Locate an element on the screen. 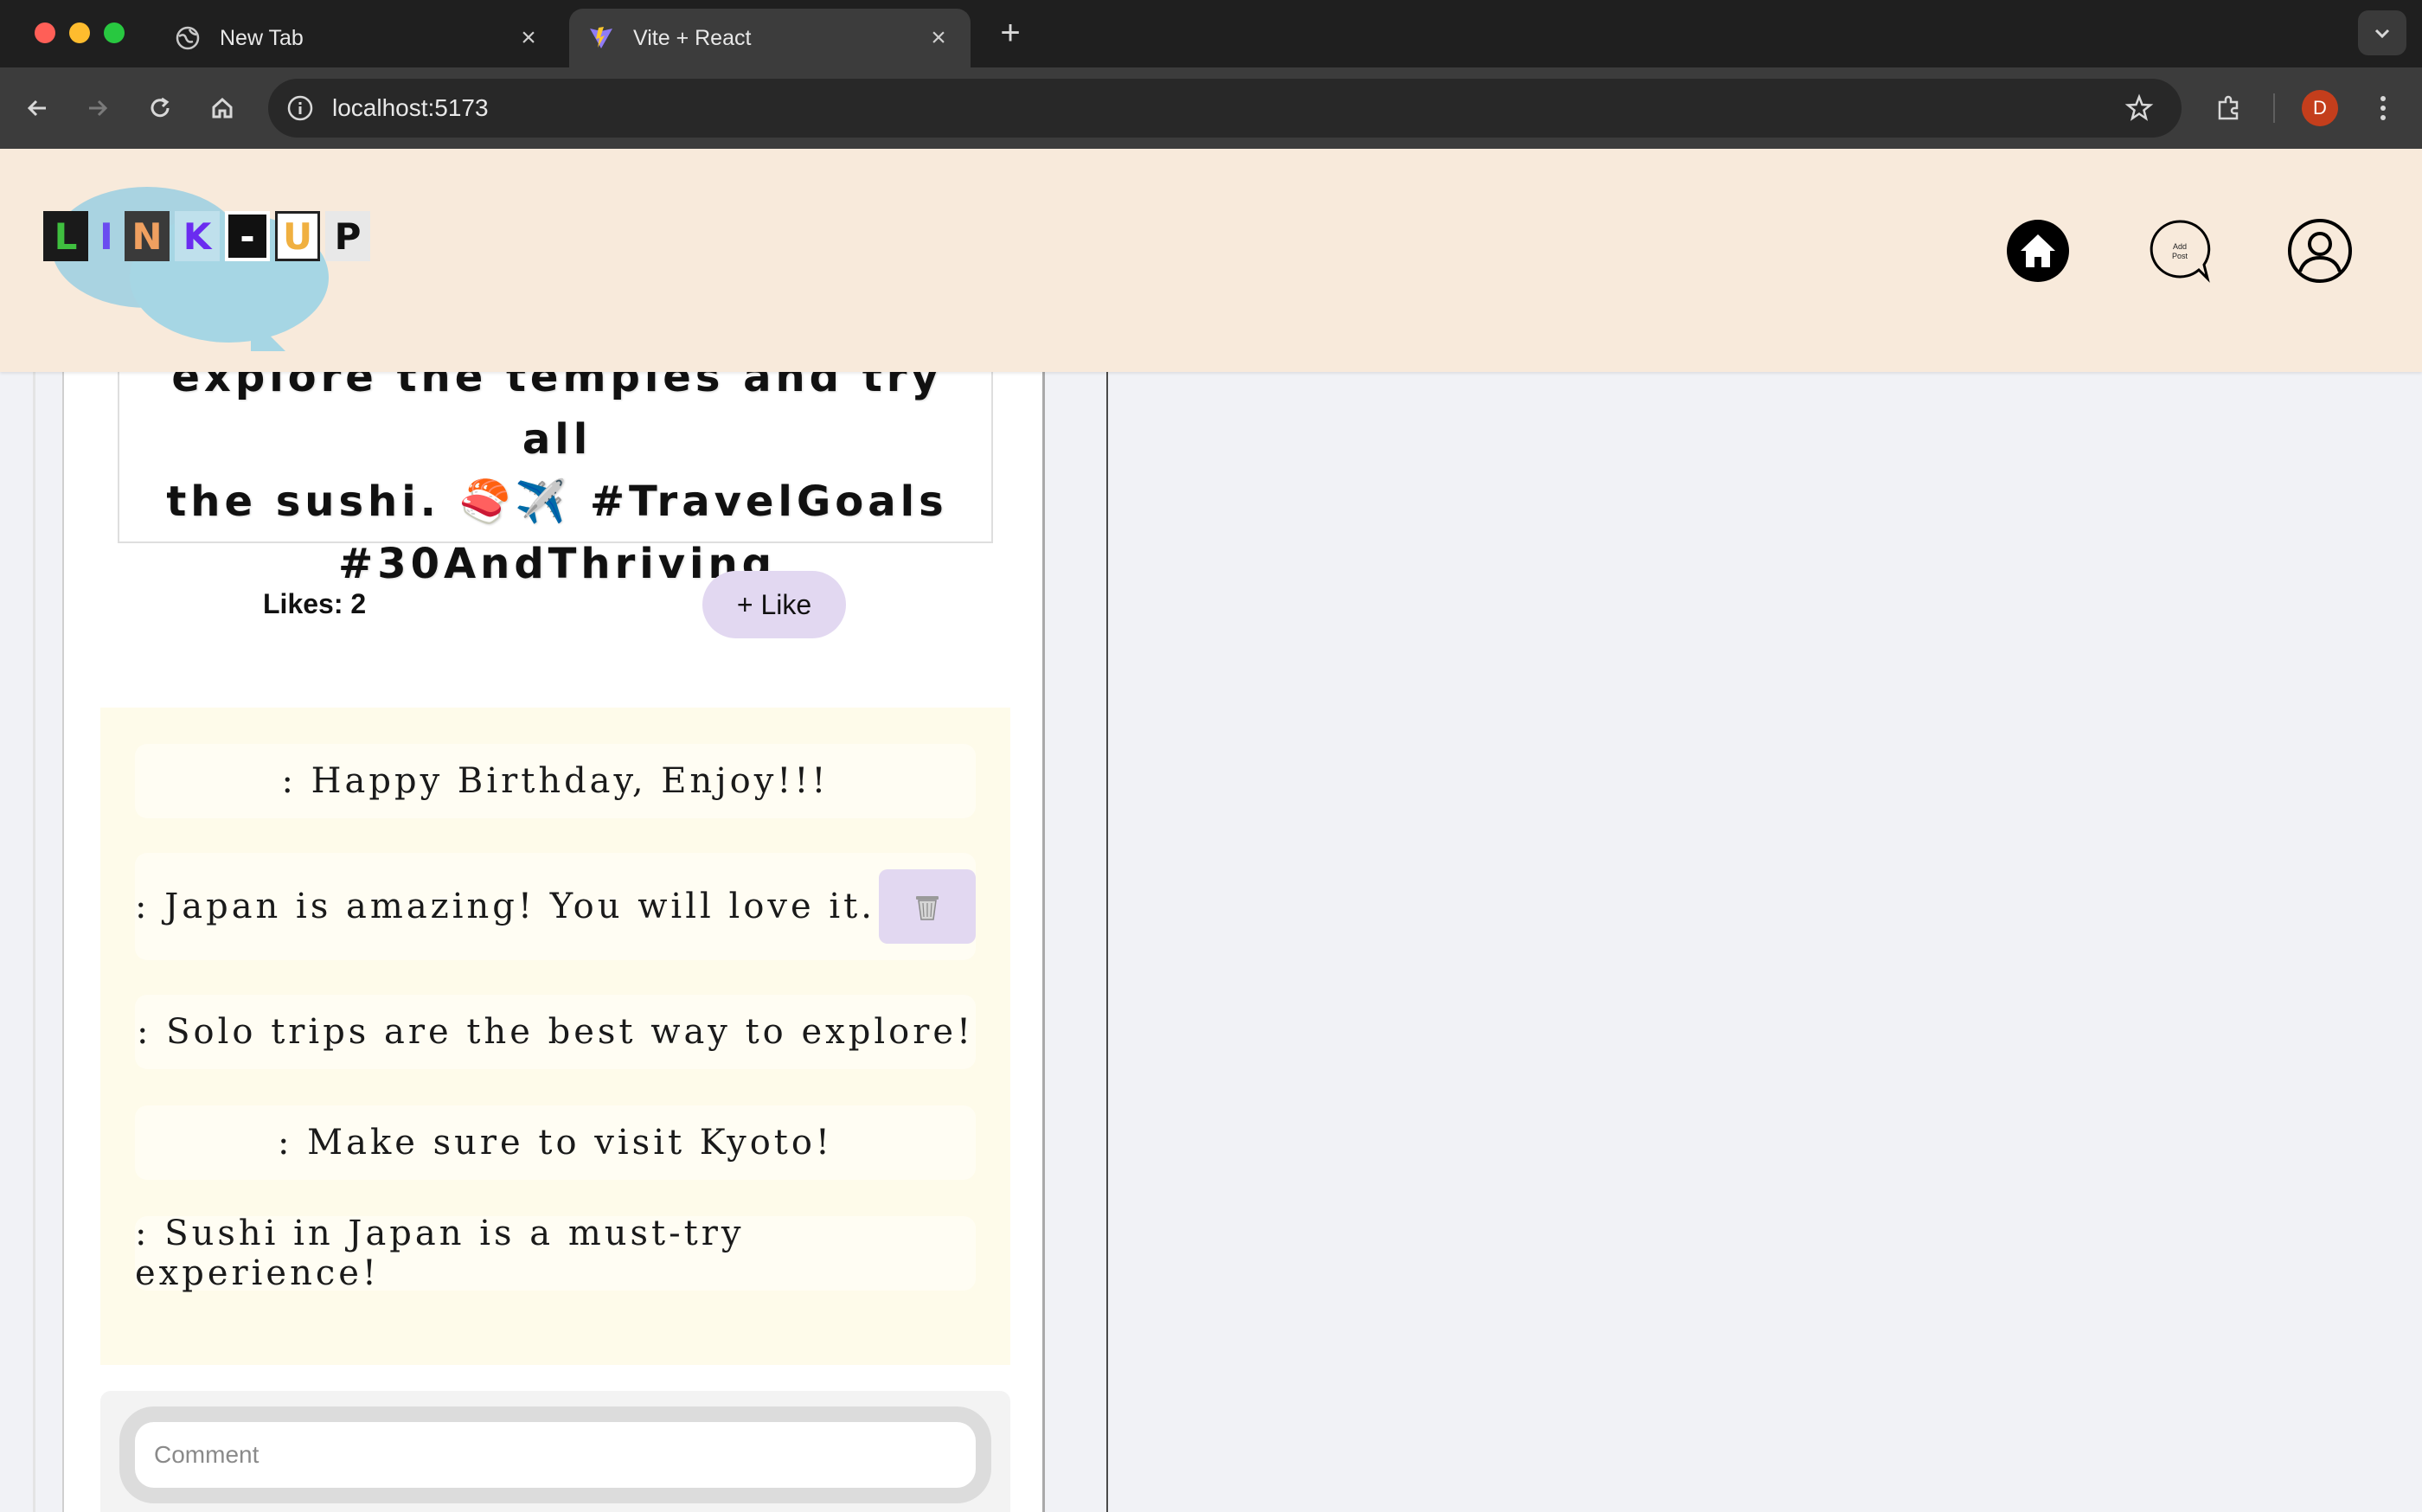 The height and width of the screenshot is (1512, 2422). comment-item: : Japan is amazing! You will love it. is located at coordinates (555, 906).